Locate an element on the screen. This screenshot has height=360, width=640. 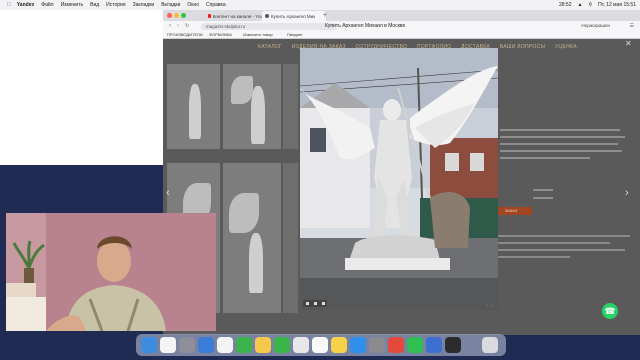
menu-item-window: Окно is located at coordinates (193, 5).